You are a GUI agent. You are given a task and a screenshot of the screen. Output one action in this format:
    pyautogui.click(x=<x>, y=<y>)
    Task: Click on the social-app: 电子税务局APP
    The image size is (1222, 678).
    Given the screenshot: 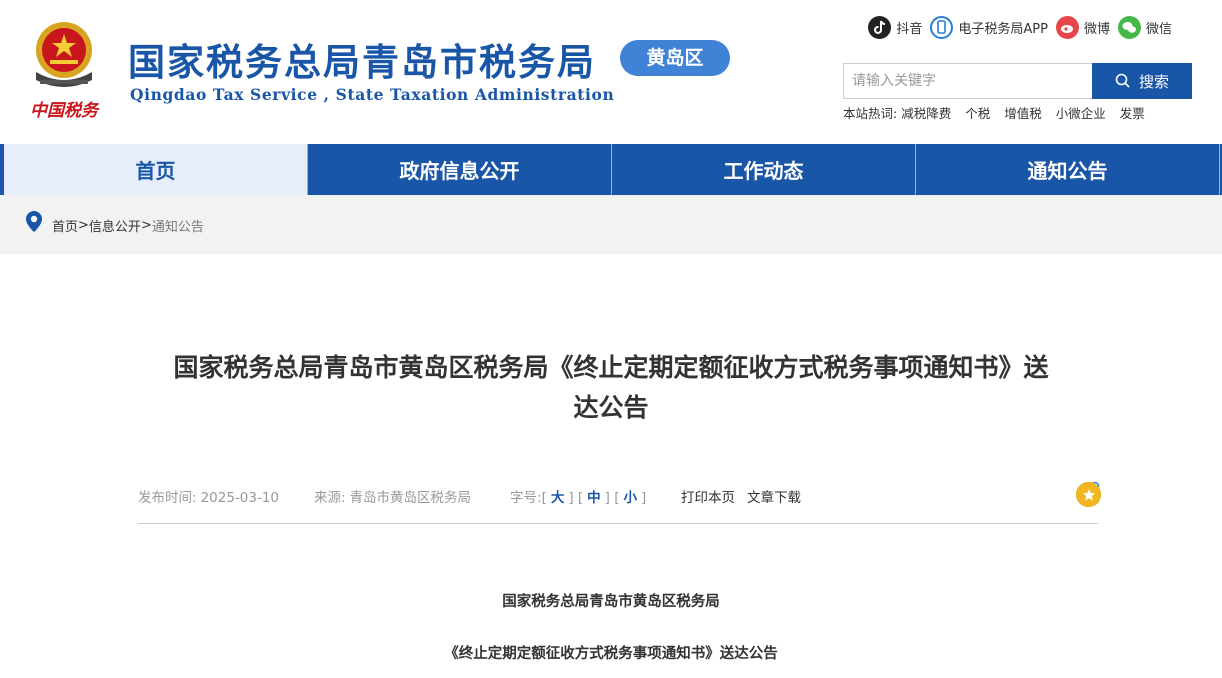 What is the action you would take?
    pyautogui.click(x=988, y=27)
    